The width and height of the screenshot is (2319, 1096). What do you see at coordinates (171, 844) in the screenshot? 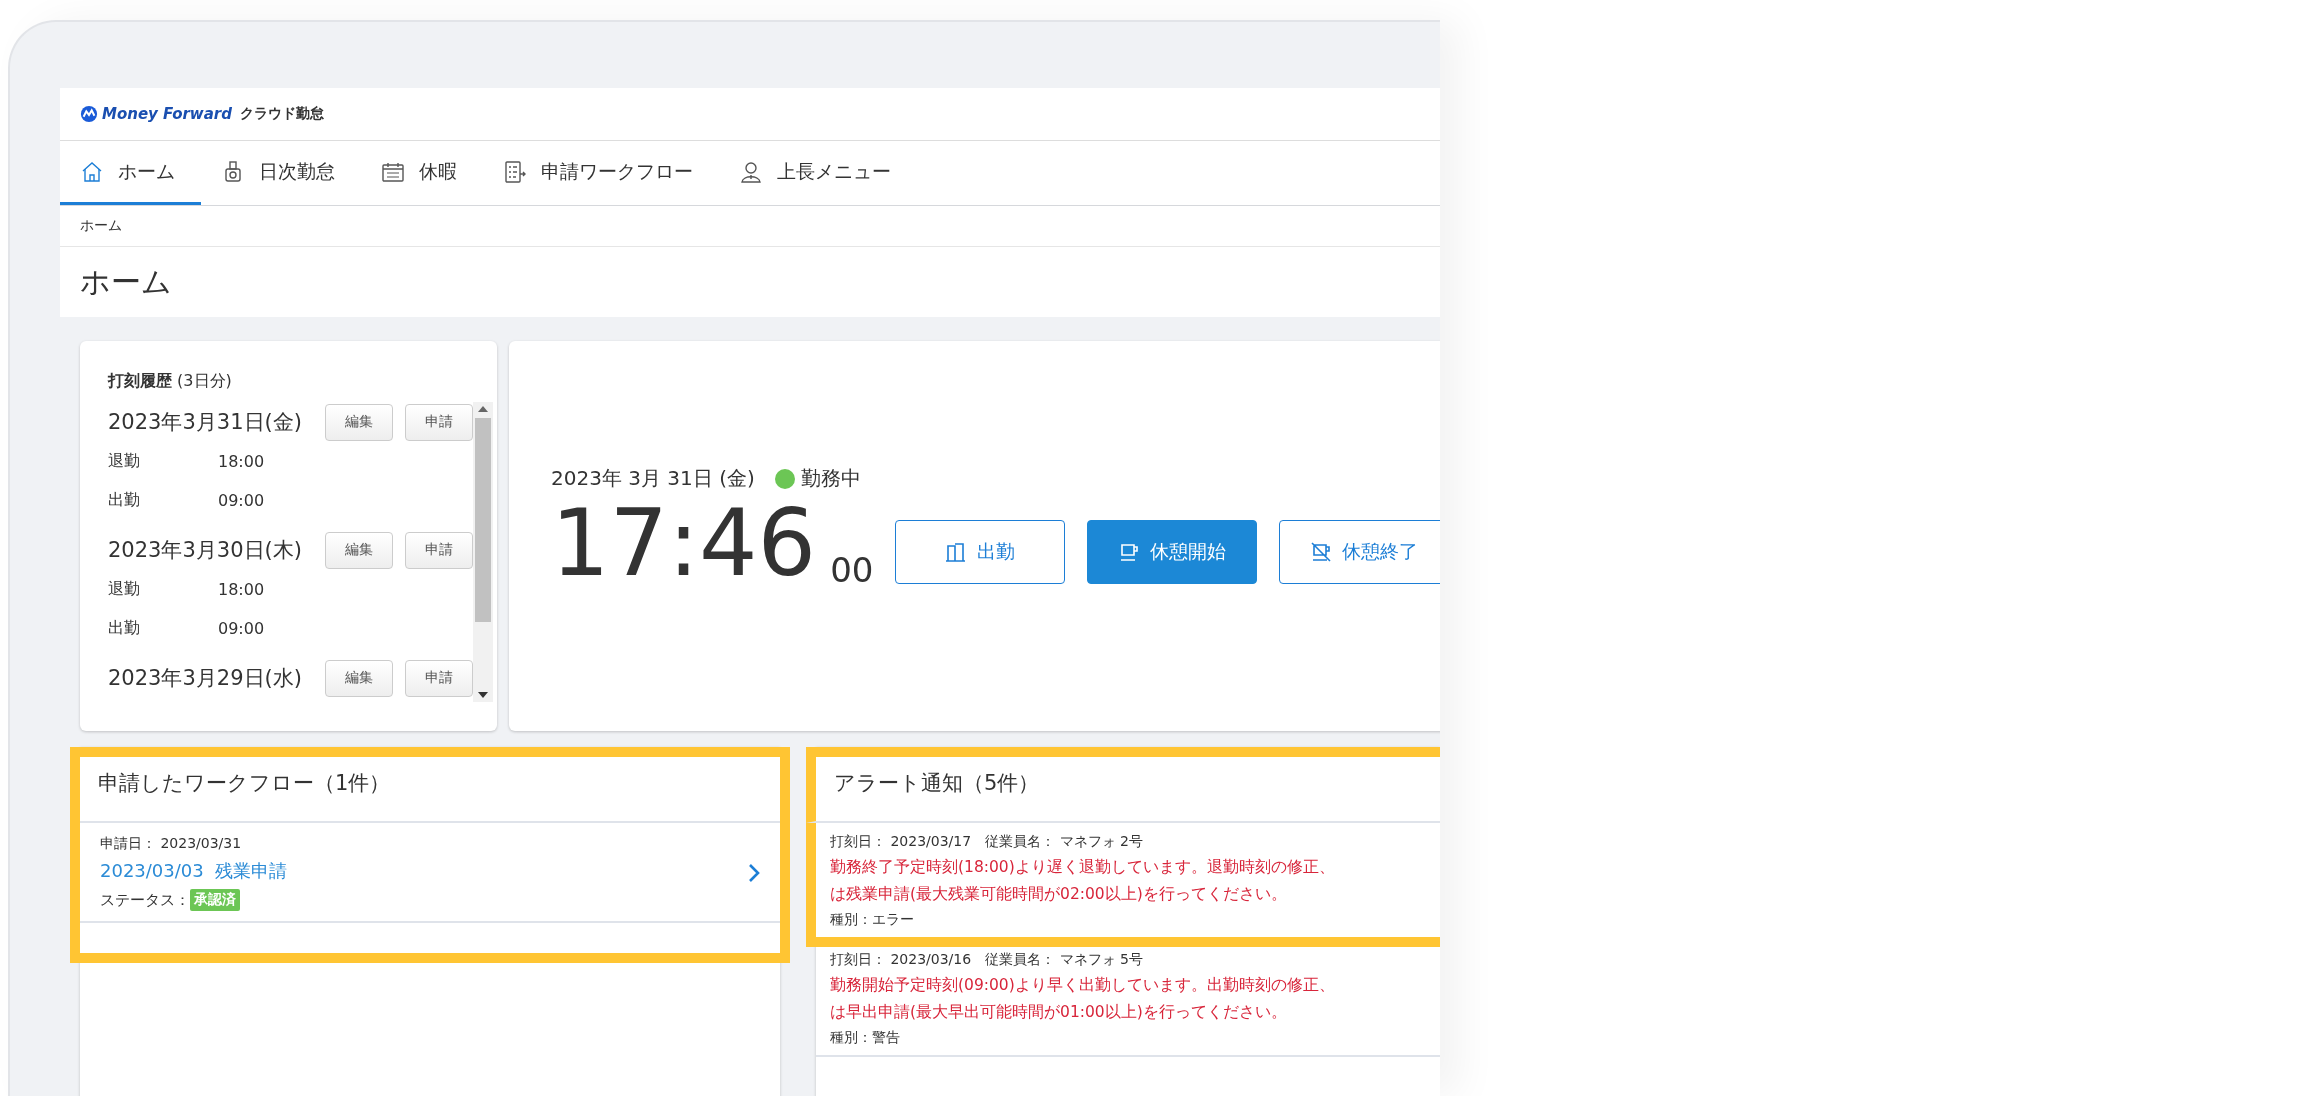
I see `request-date: 申請日： 2023/03/31` at bounding box center [171, 844].